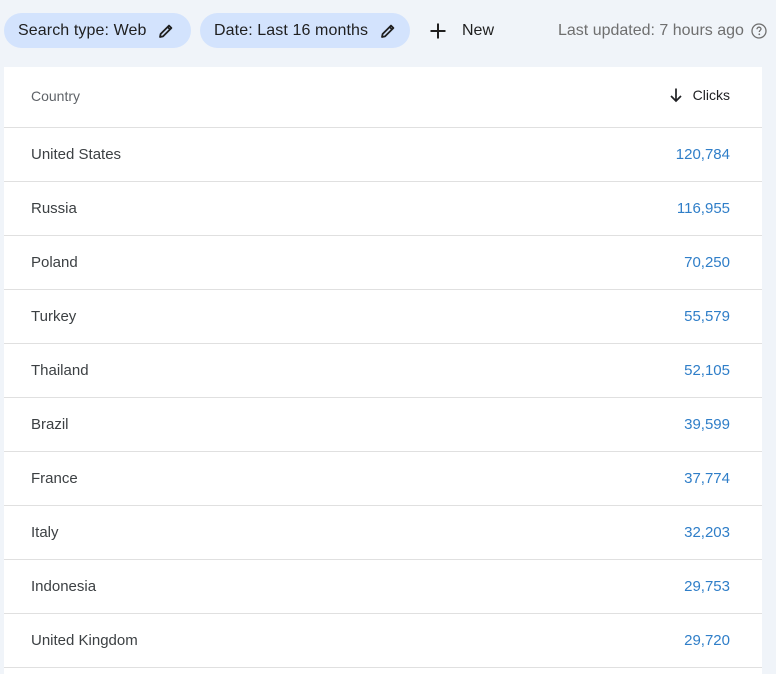 This screenshot has height=674, width=776. I want to click on table-row: Thailand 52,105, so click(383, 371).